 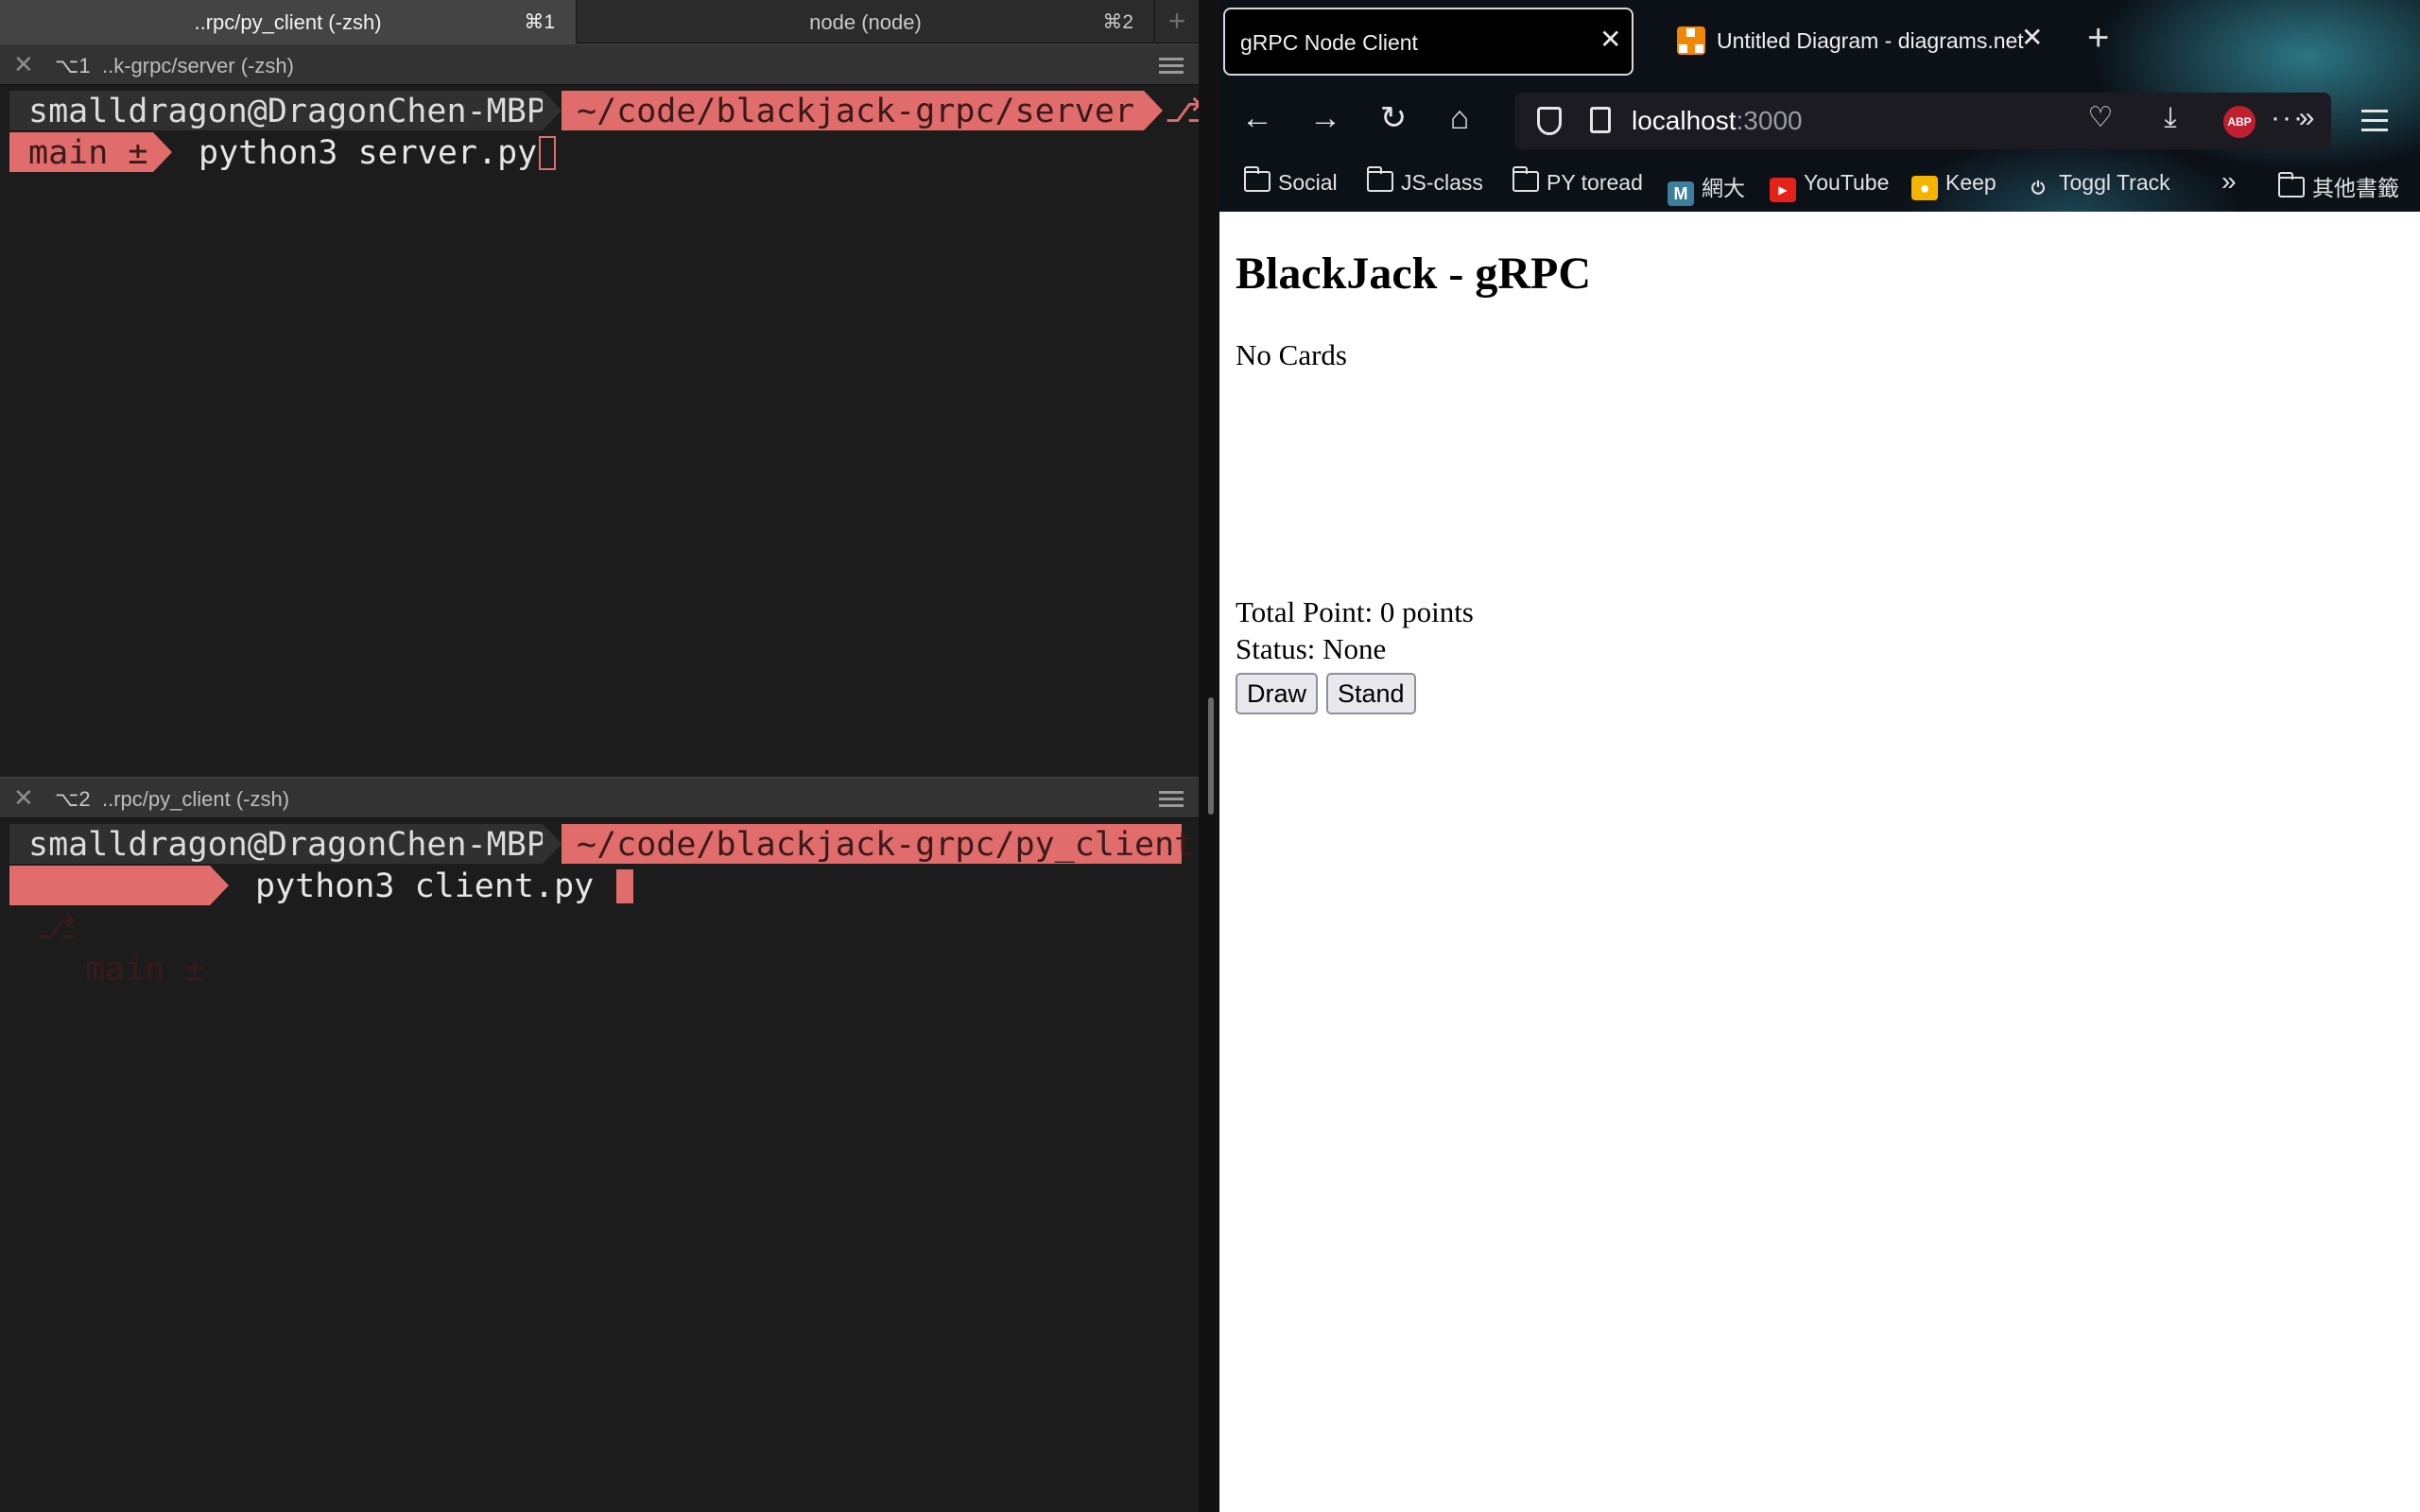 What do you see at coordinates (1428, 42) in the screenshot?
I see `browser-tab-grpc: gRPC Node Client ✕` at bounding box center [1428, 42].